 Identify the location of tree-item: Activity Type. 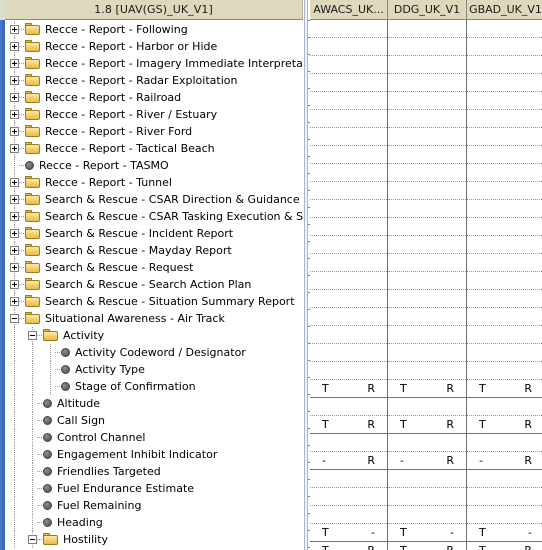
(154, 369).